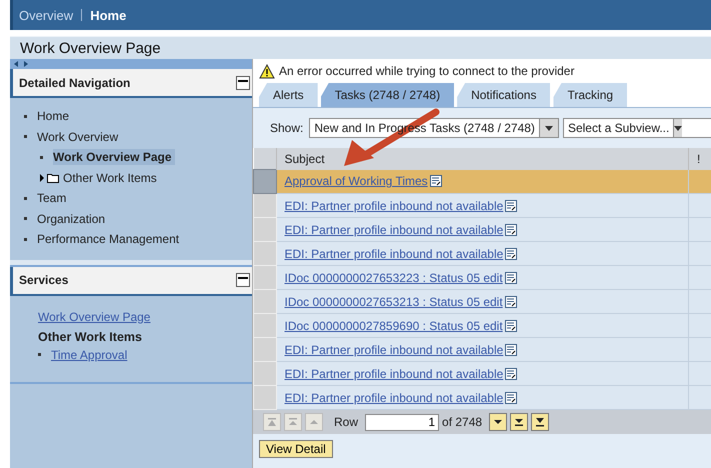 The width and height of the screenshot is (711, 468). What do you see at coordinates (590, 95) in the screenshot?
I see `tab: Tracking` at bounding box center [590, 95].